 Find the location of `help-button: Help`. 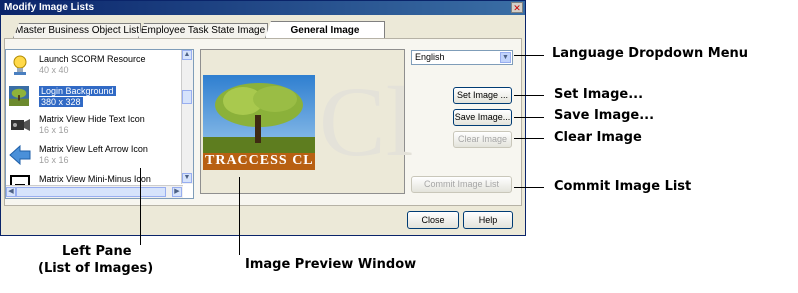

help-button: Help is located at coordinates (488, 220).